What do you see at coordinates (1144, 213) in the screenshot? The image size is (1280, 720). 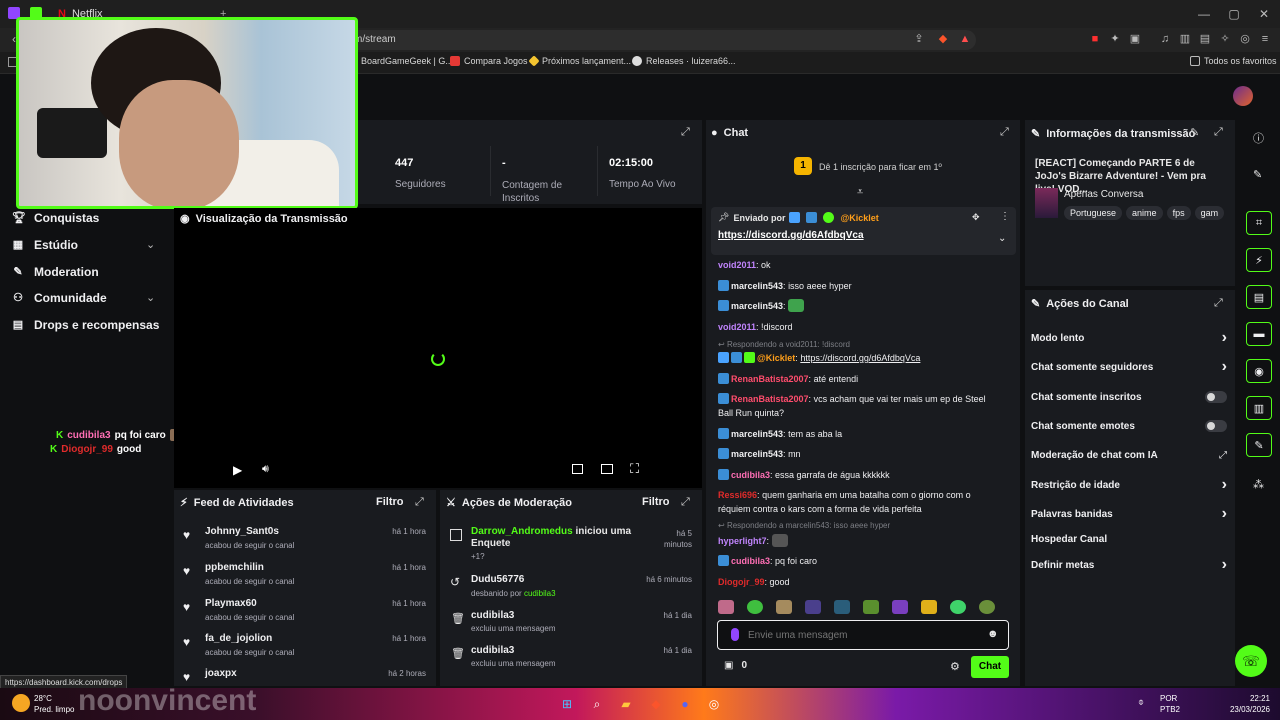 I see `tag: anime` at bounding box center [1144, 213].